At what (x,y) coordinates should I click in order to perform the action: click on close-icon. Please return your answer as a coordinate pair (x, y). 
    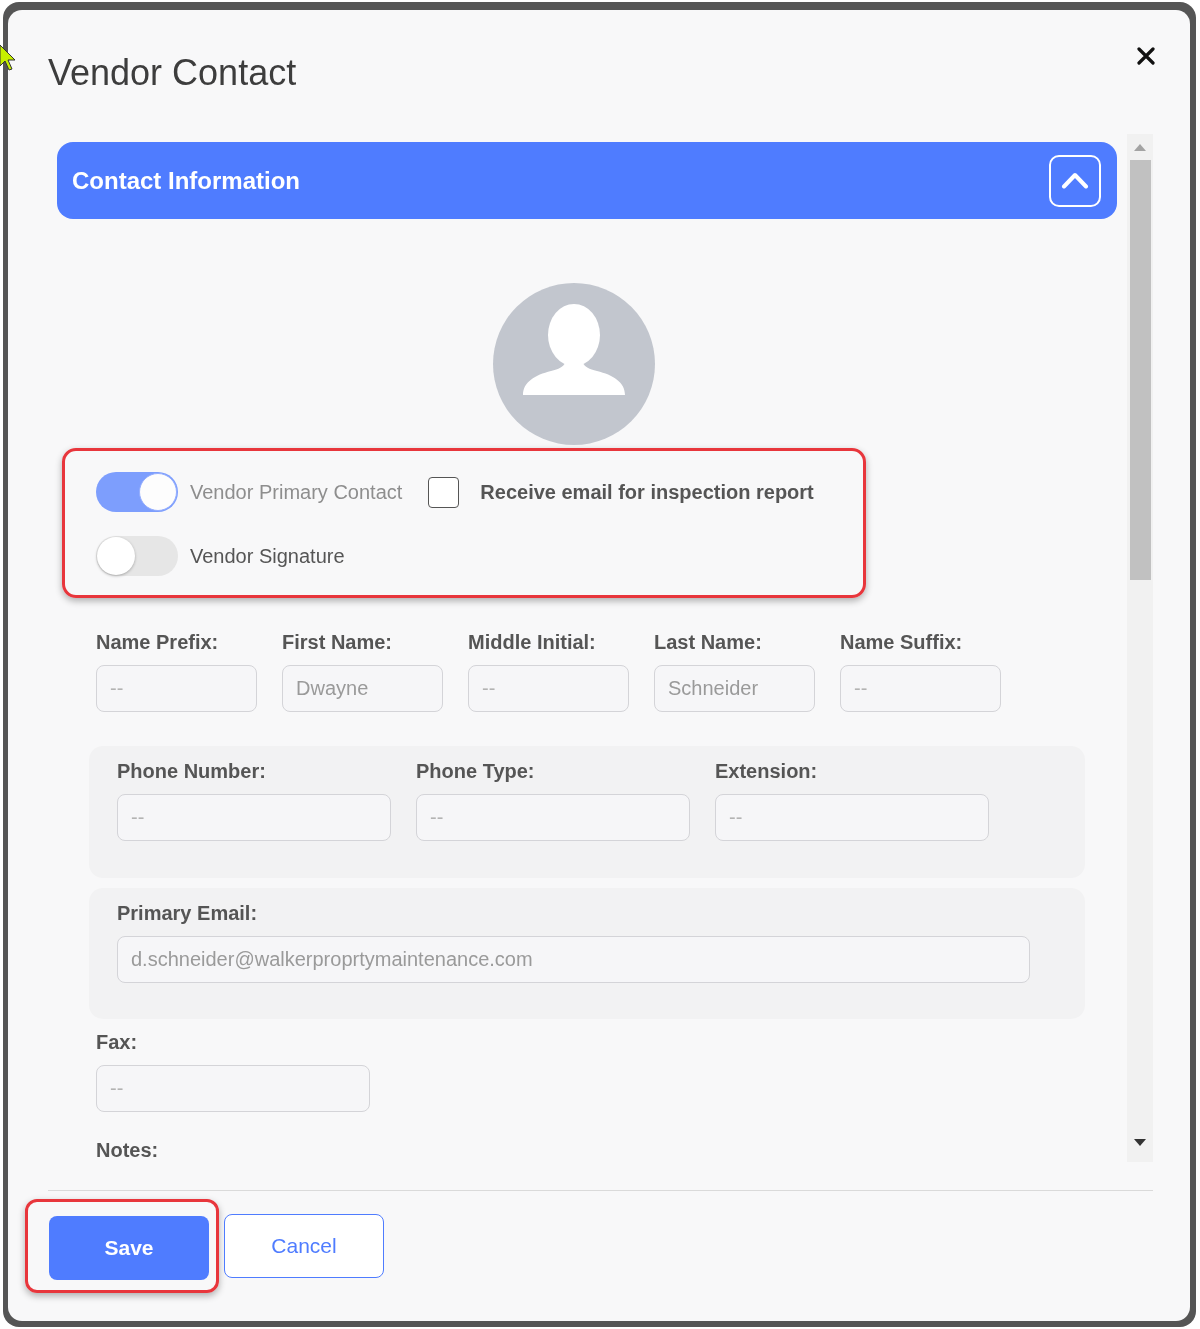
    Looking at the image, I should click on (1146, 56).